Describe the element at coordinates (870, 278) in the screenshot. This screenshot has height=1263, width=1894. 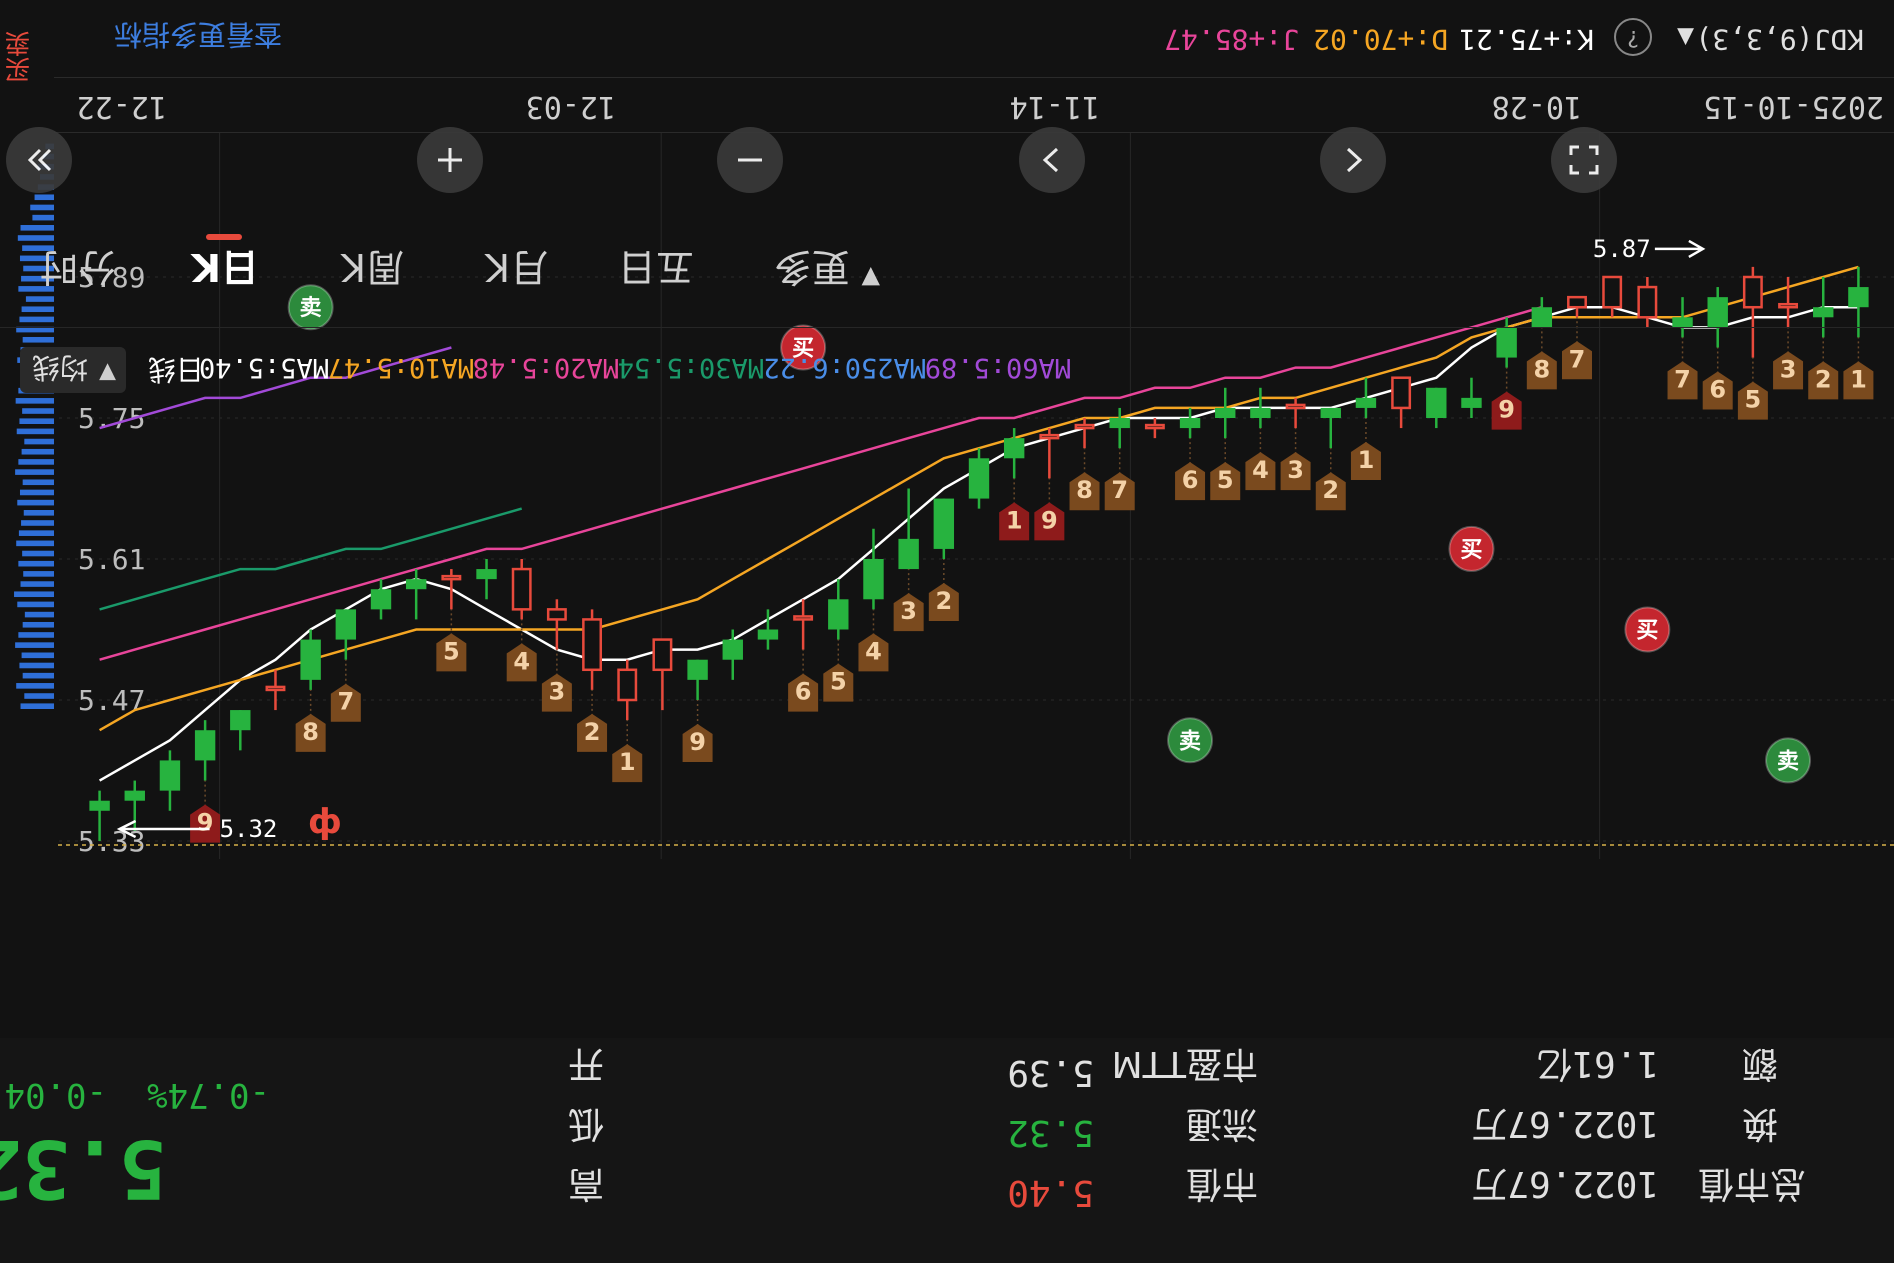
I see `tab-more-caret-icon: ▼` at that location.